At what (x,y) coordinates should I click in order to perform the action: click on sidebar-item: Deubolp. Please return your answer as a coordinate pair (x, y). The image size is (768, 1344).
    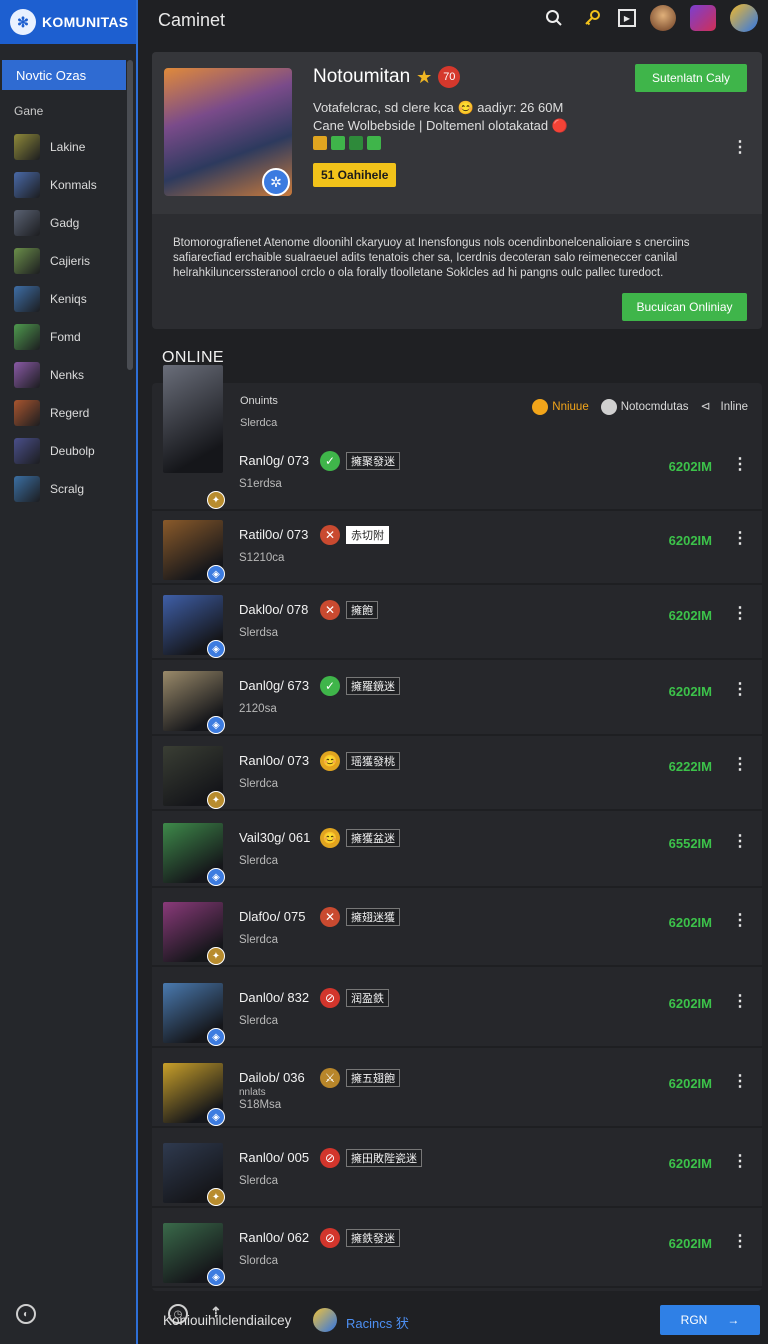
    Looking at the image, I should click on (68, 451).